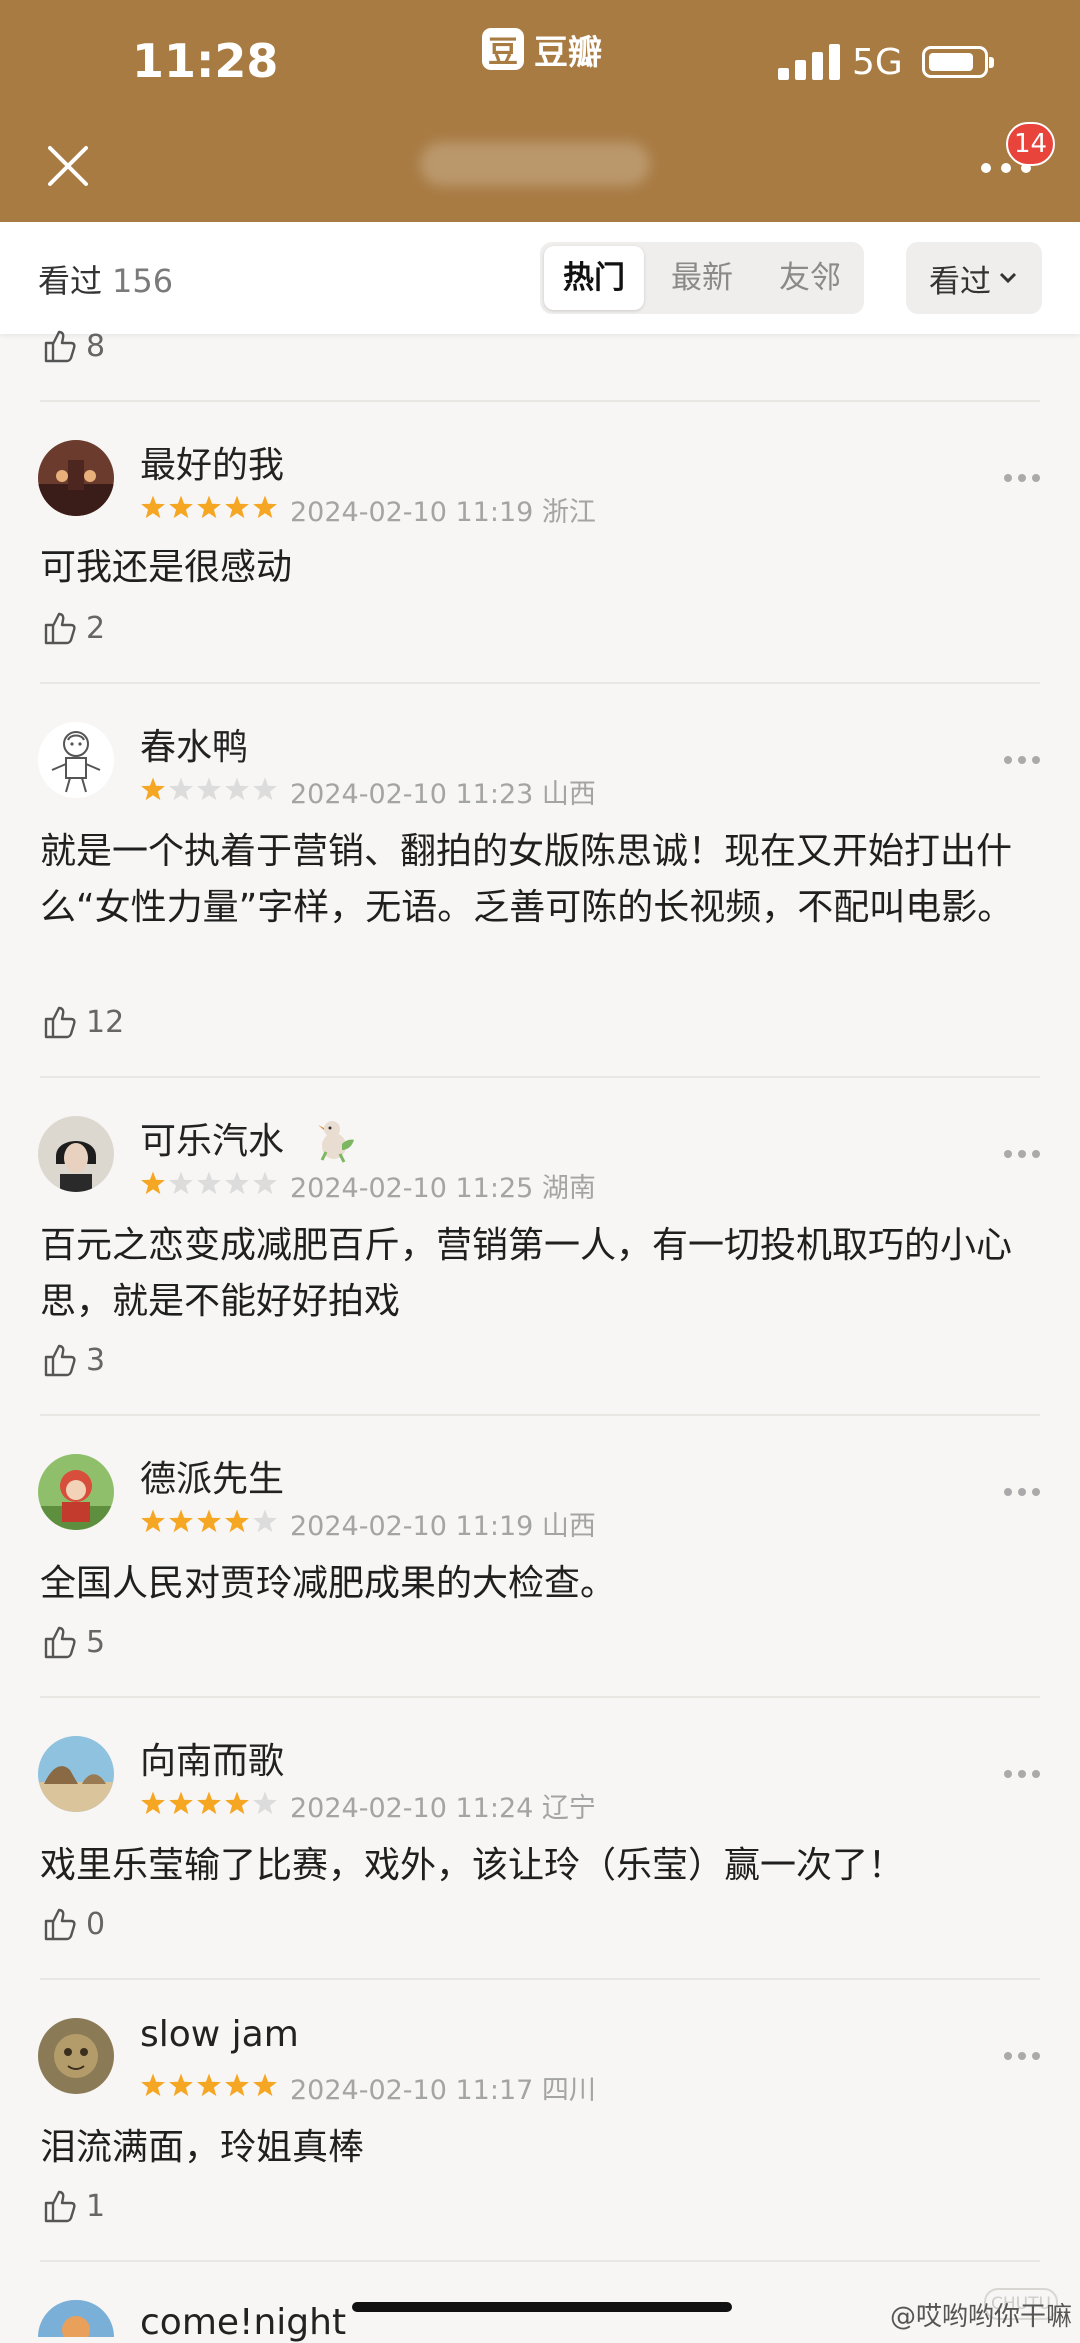  What do you see at coordinates (212, 1476) in the screenshot?
I see `username: 德派先生` at bounding box center [212, 1476].